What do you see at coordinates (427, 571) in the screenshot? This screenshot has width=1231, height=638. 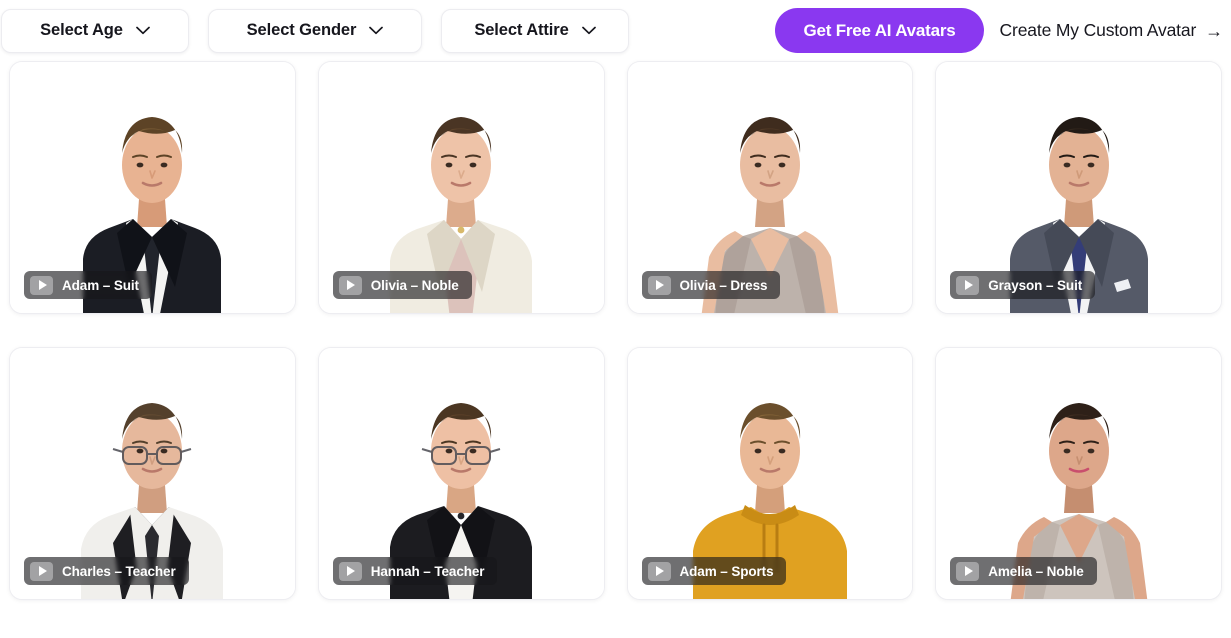 I see `avatar-name-label: Hannah – Teacher` at bounding box center [427, 571].